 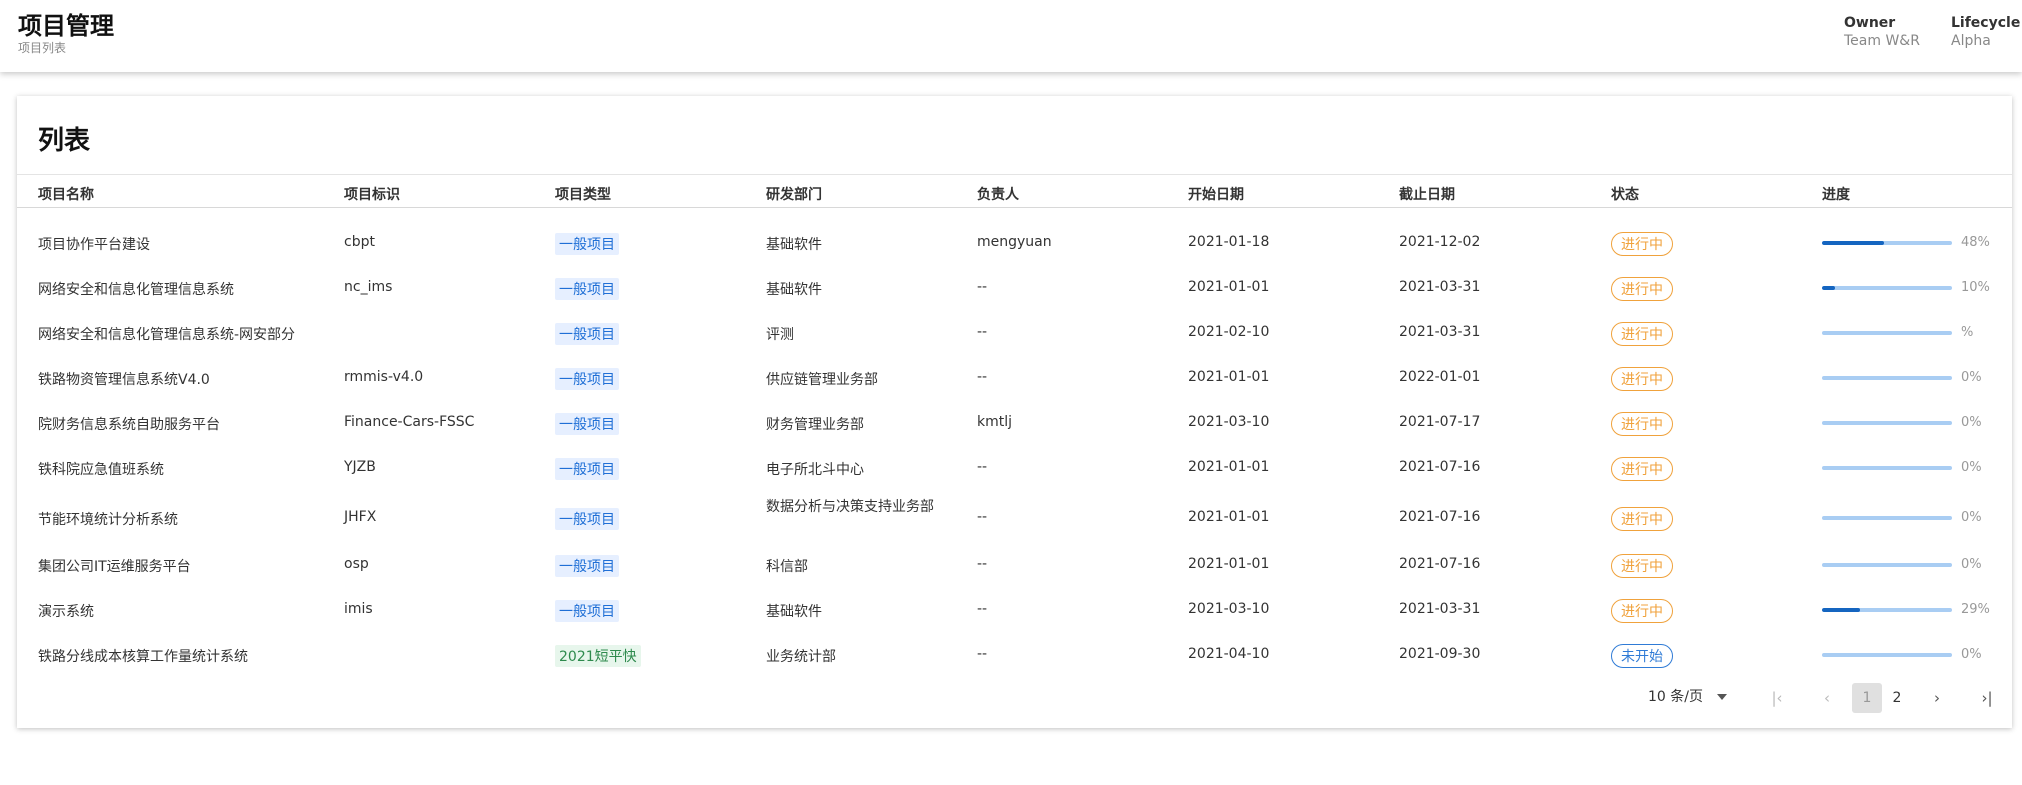 I want to click on project-name-cell: 铁科院应急值班系统, so click(x=101, y=469).